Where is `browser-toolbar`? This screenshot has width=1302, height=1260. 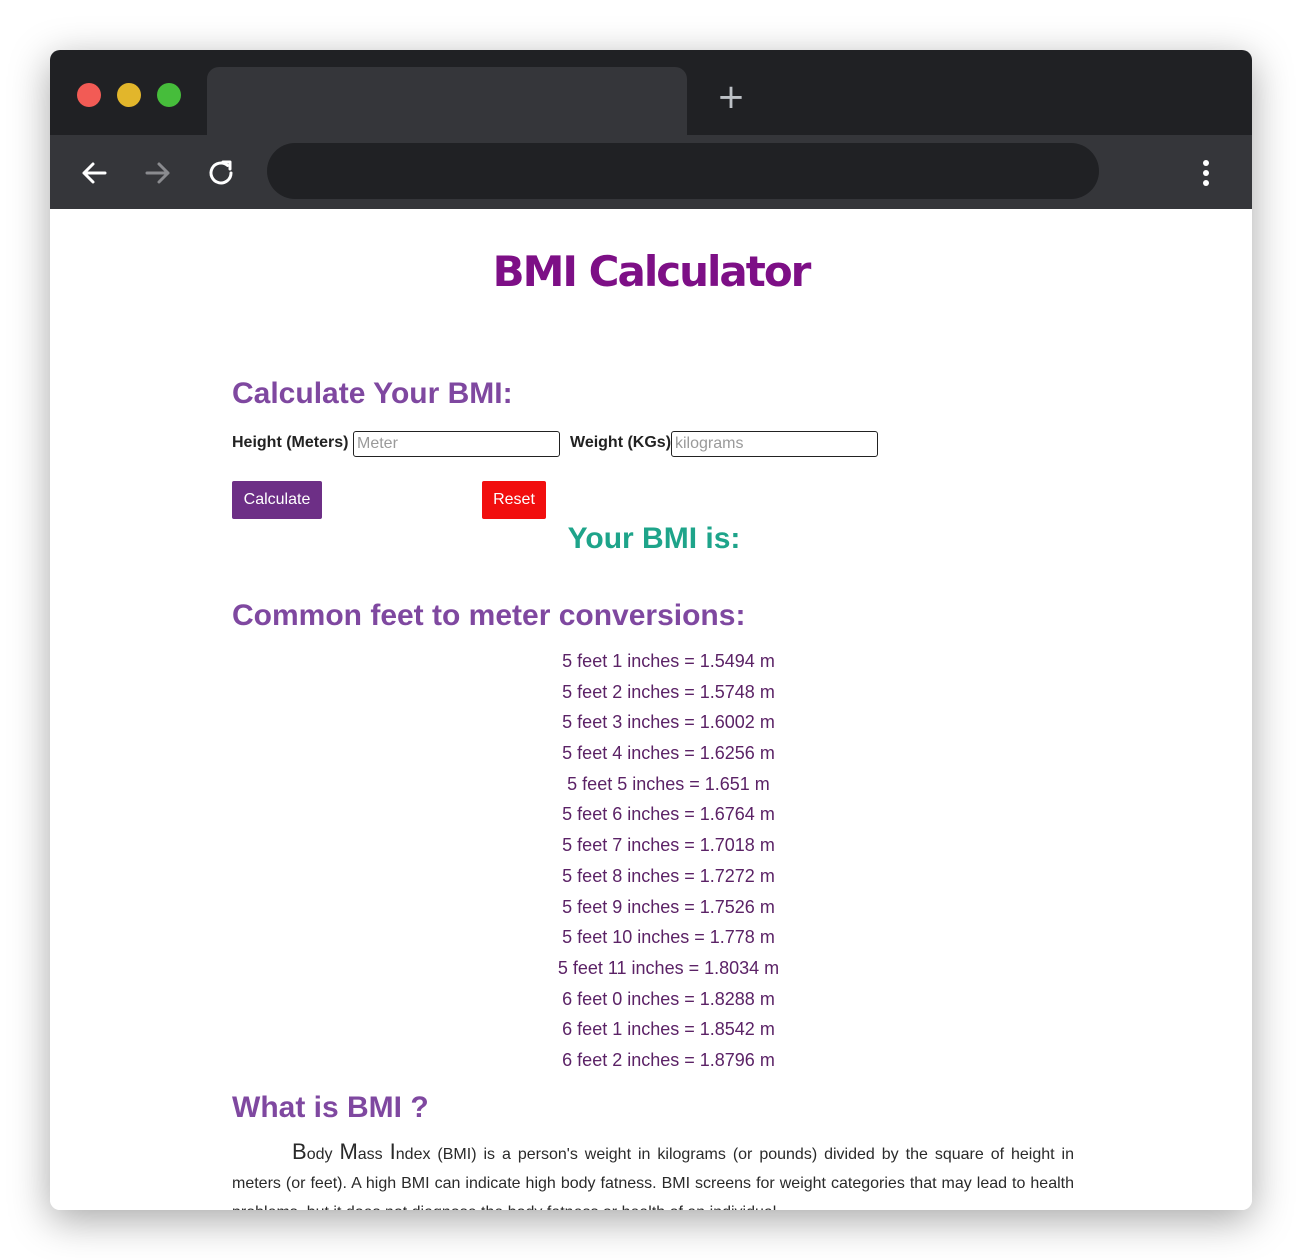
browser-toolbar is located at coordinates (651, 172).